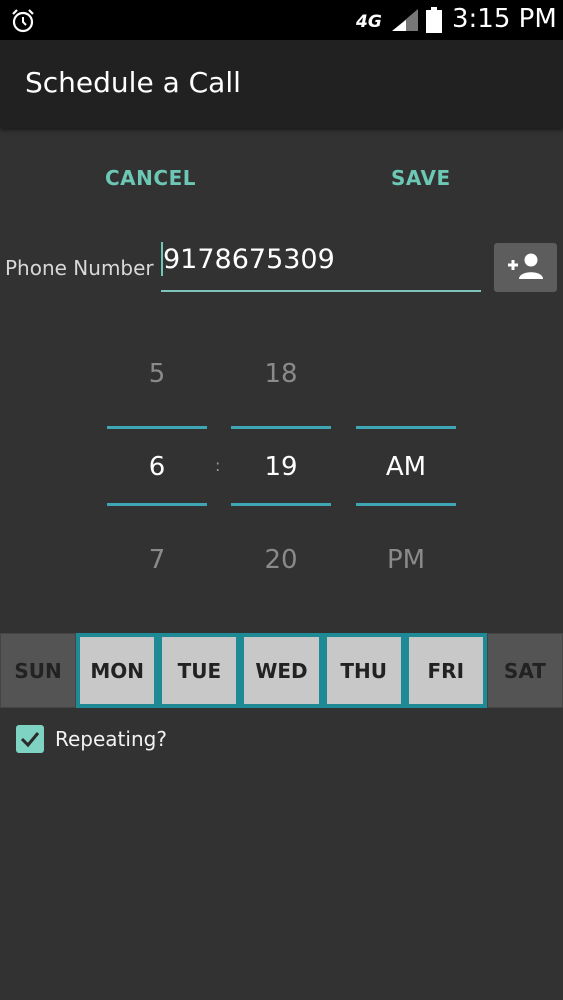 Image resolution: width=563 pixels, height=1000 pixels. Describe the element at coordinates (117, 670) in the screenshot. I see `day-toggle-mon: MON` at that location.